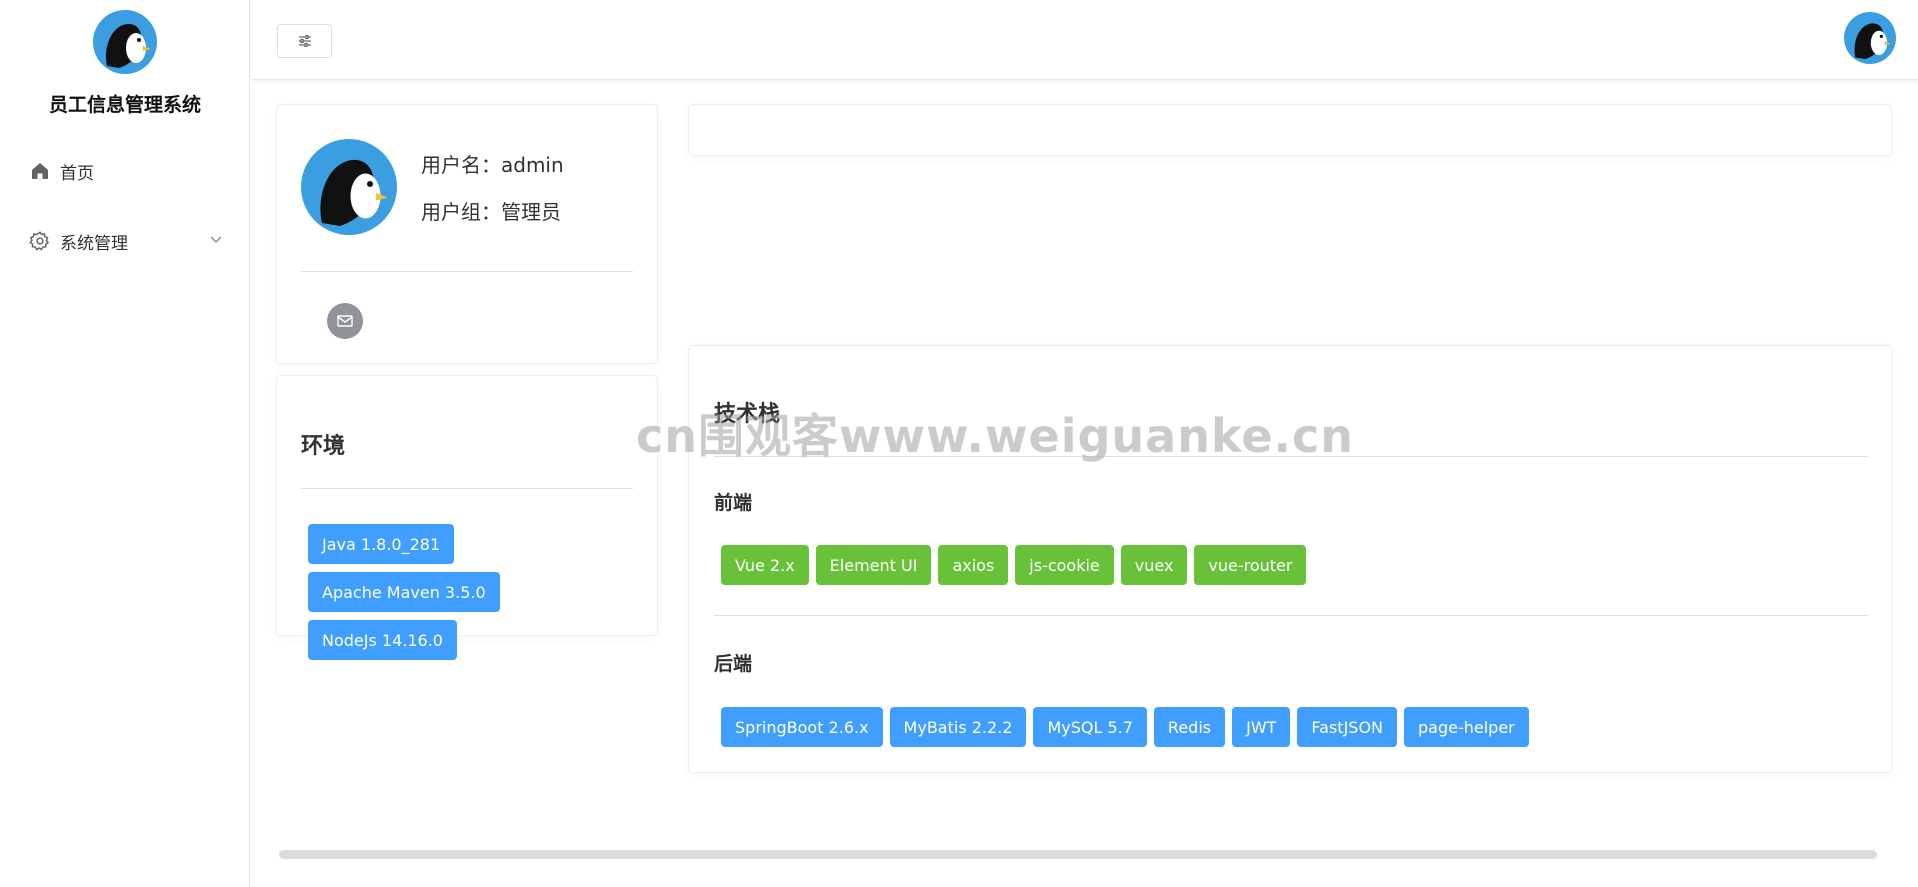  I want to click on sidebar-item-home: 首页, so click(125, 171).